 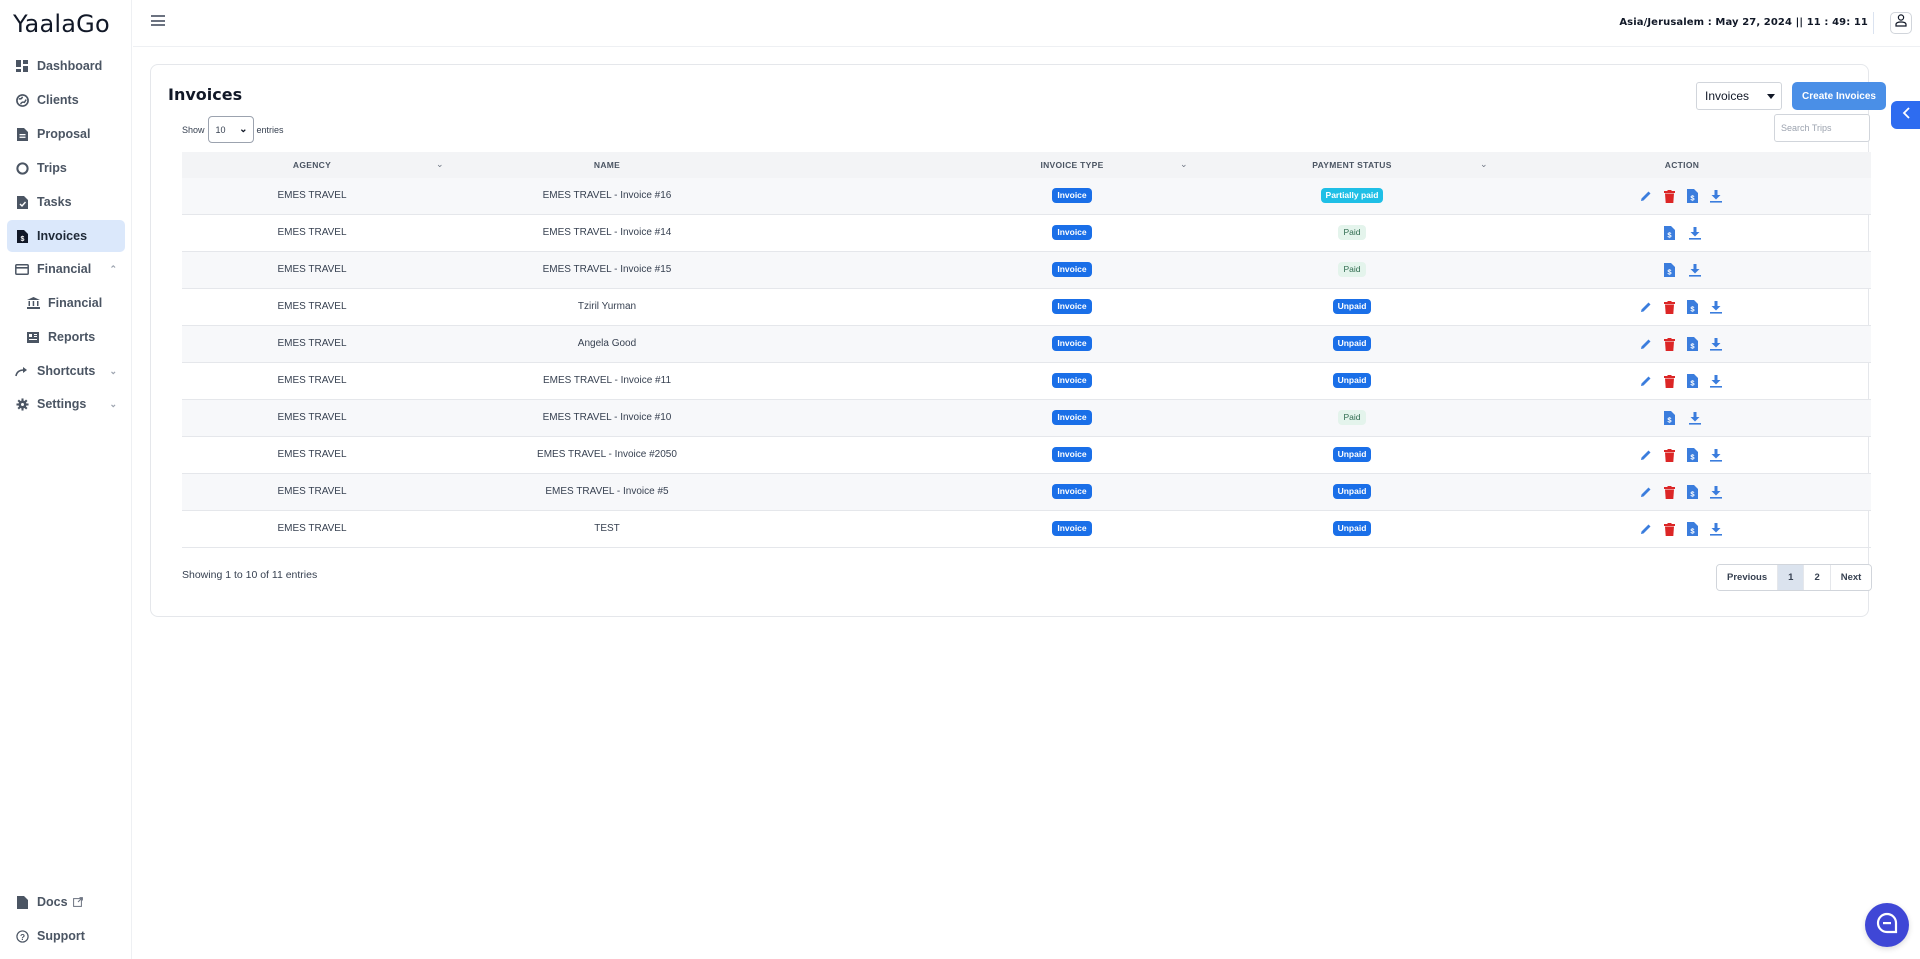 I want to click on sidebar-item-label: Clients, so click(x=58, y=100).